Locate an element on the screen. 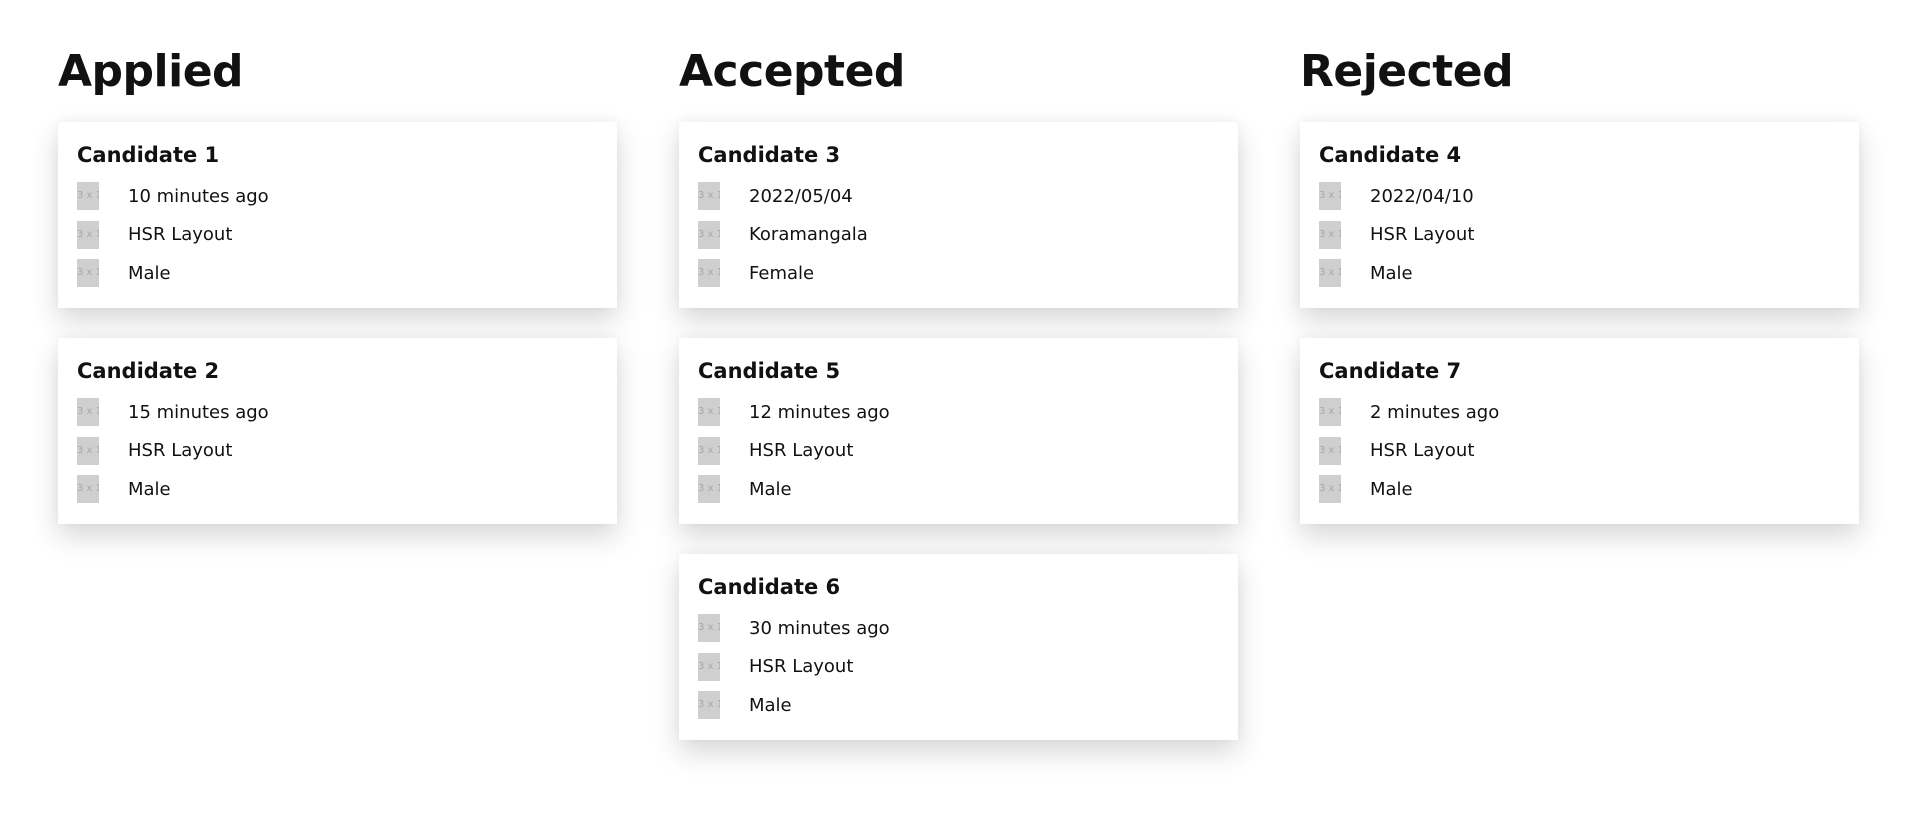 The image size is (1914, 838). time-row: 3 x 1 2022/05/04 is located at coordinates (958, 196).